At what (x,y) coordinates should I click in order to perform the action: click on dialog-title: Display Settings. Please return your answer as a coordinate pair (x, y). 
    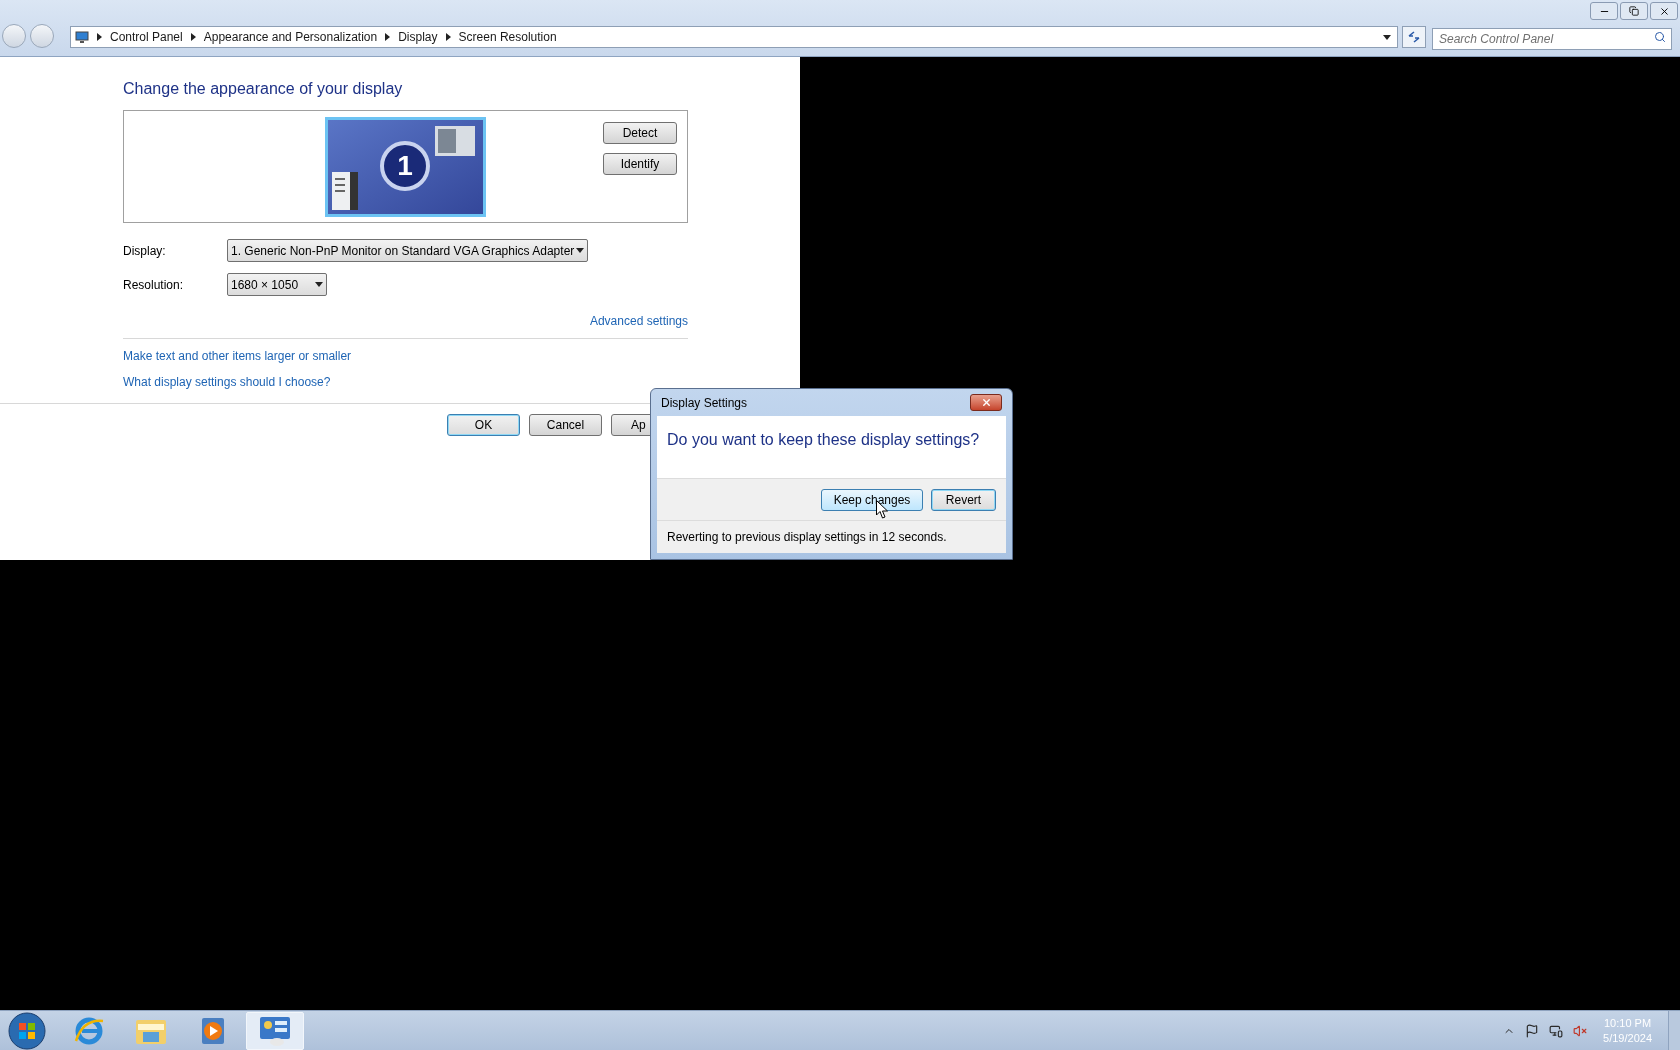
    Looking at the image, I should click on (704, 403).